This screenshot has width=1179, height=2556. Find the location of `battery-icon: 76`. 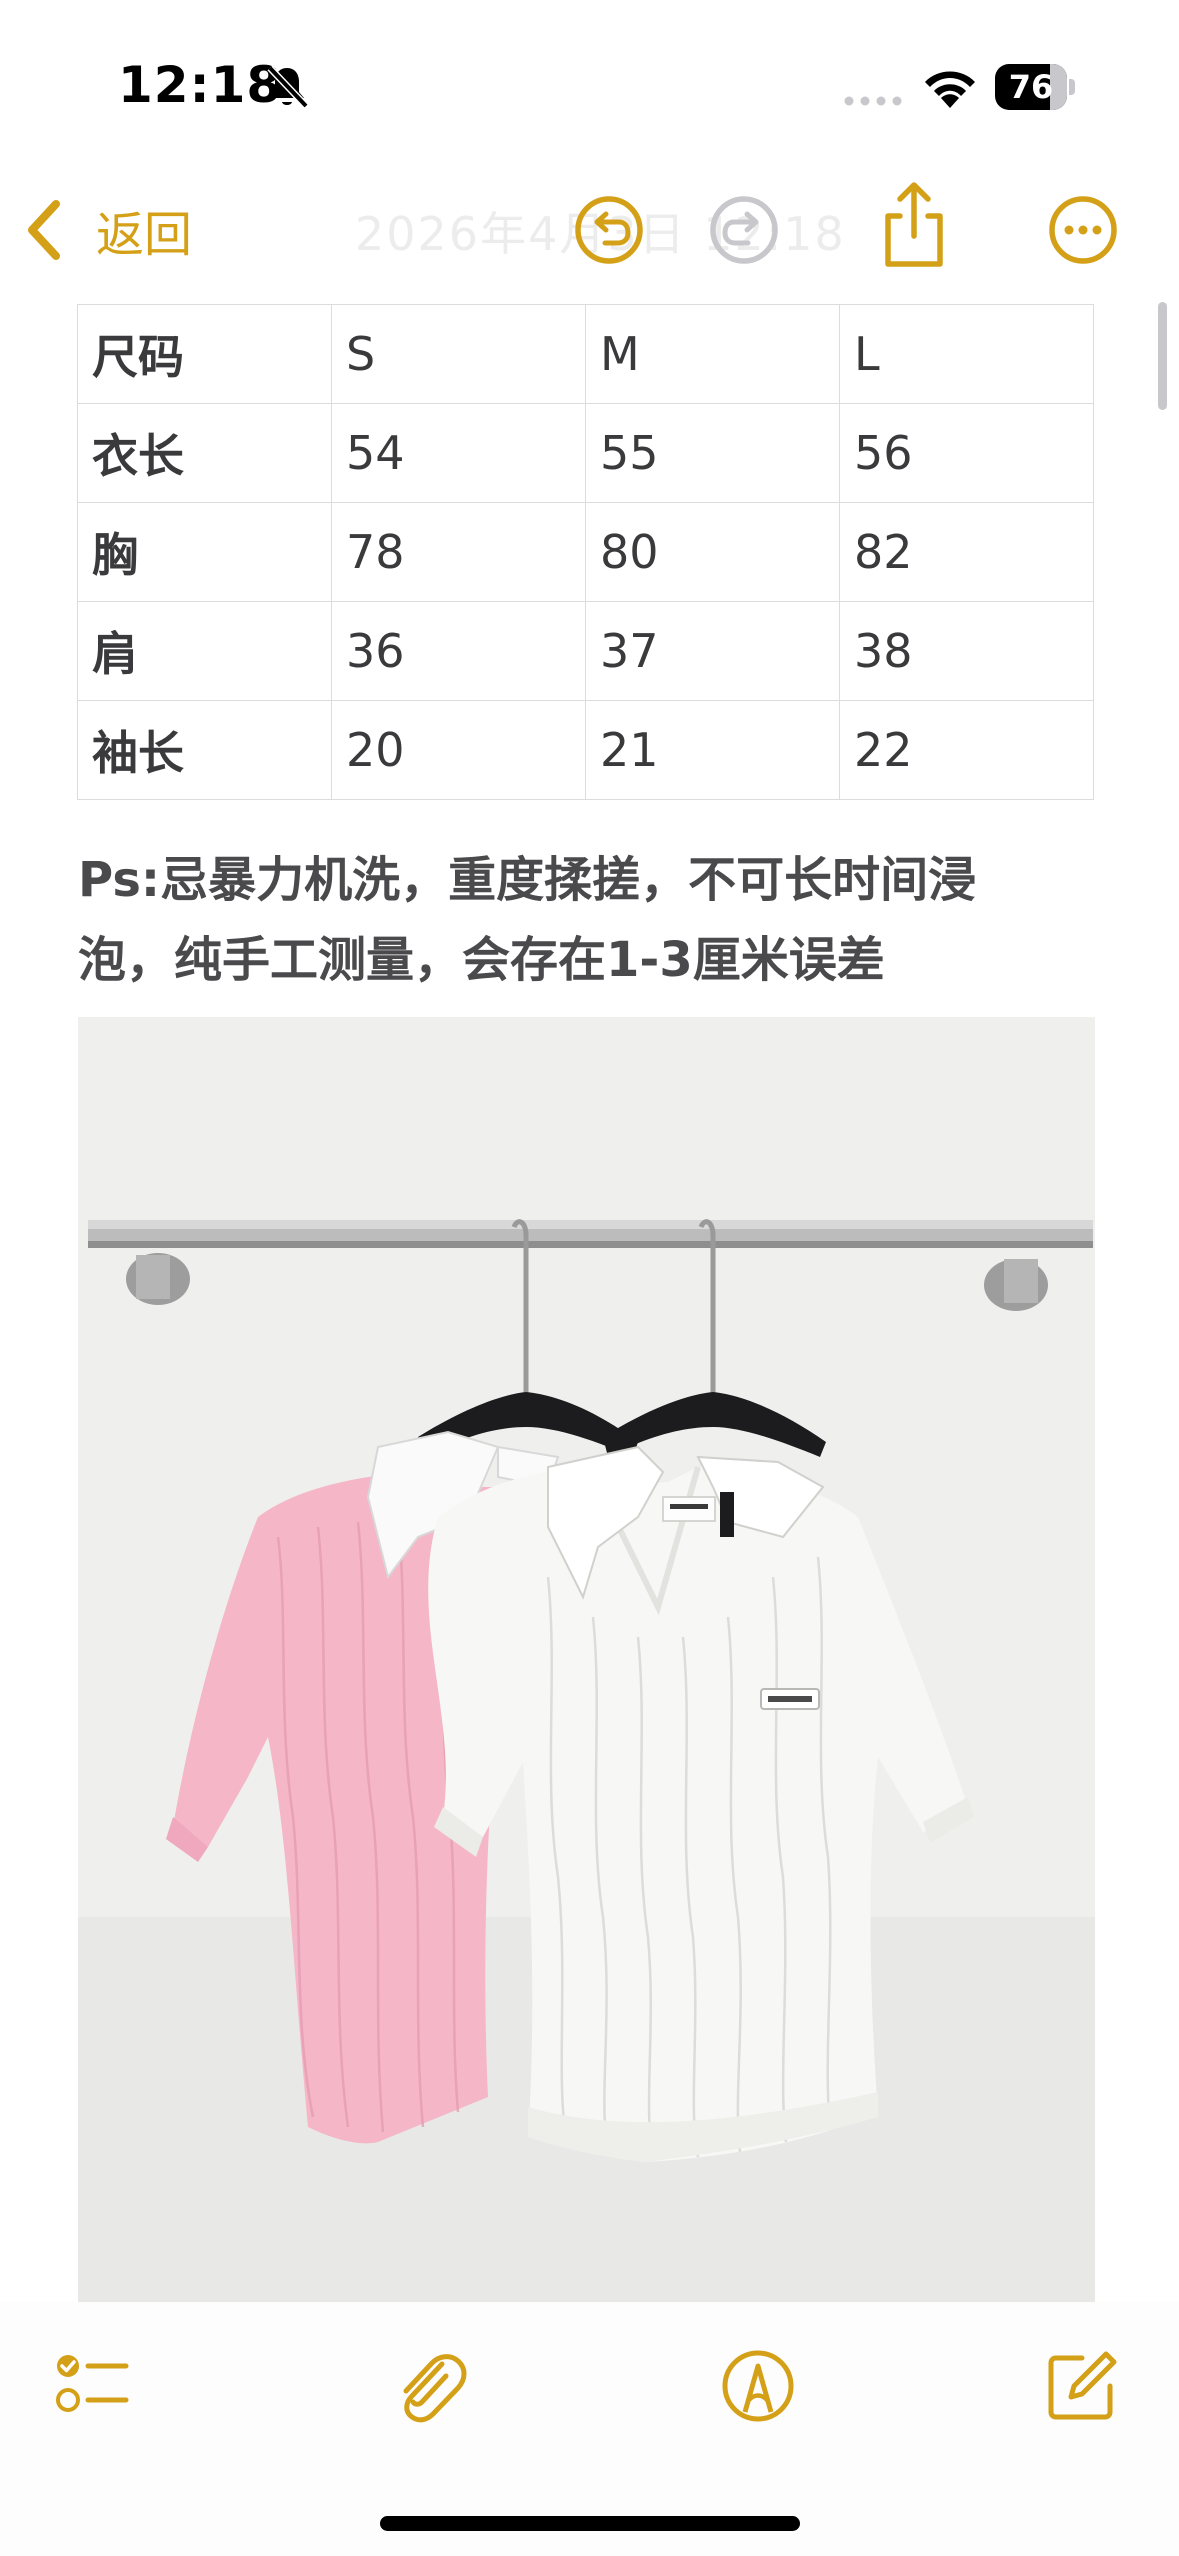

battery-icon: 76 is located at coordinates (1035, 87).